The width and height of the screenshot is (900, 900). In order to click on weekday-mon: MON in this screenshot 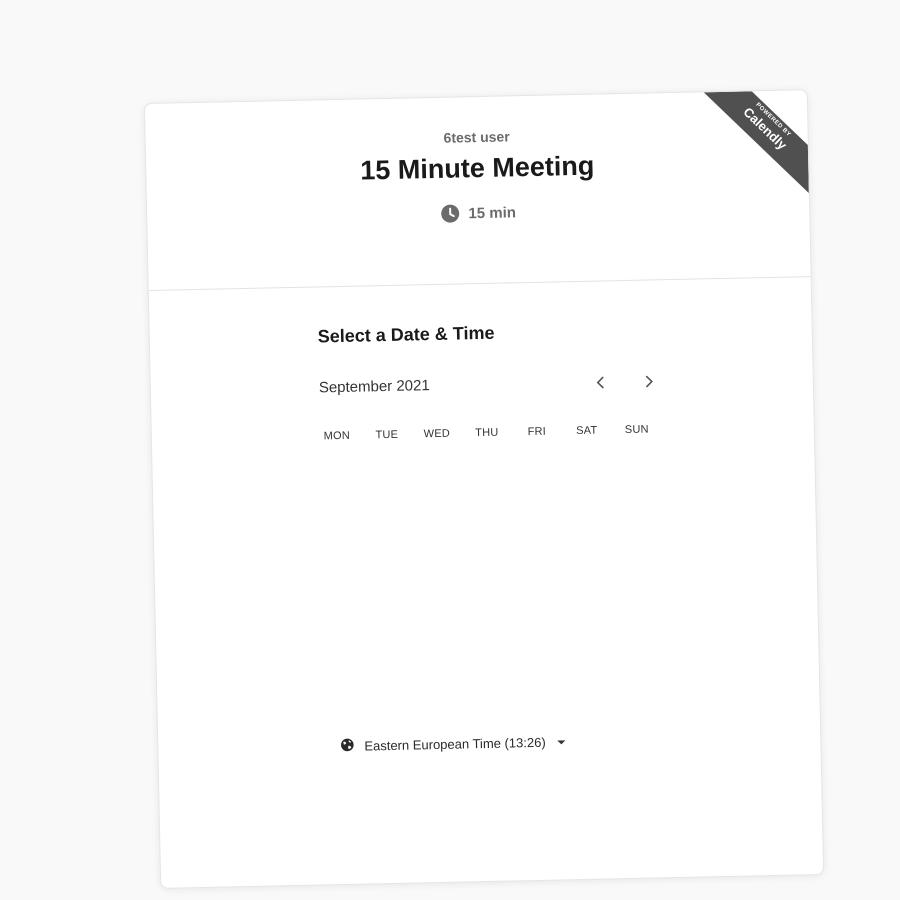, I will do `click(337, 436)`.